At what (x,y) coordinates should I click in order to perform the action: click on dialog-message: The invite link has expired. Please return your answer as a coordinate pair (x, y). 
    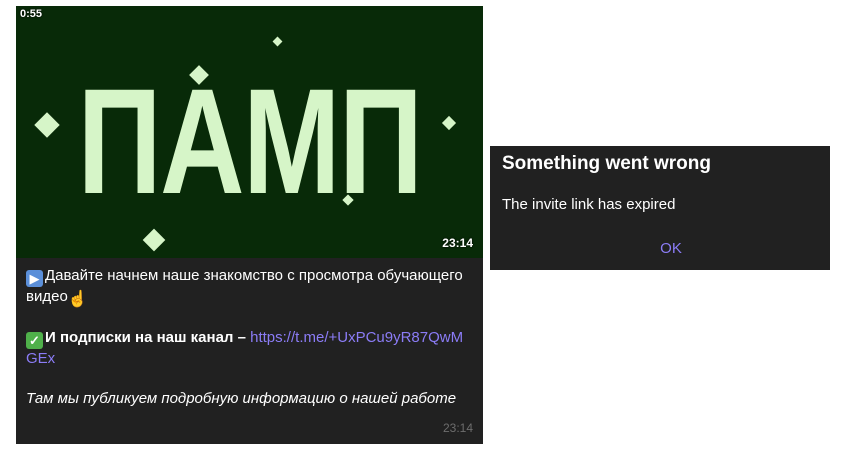
    Looking at the image, I should click on (589, 204).